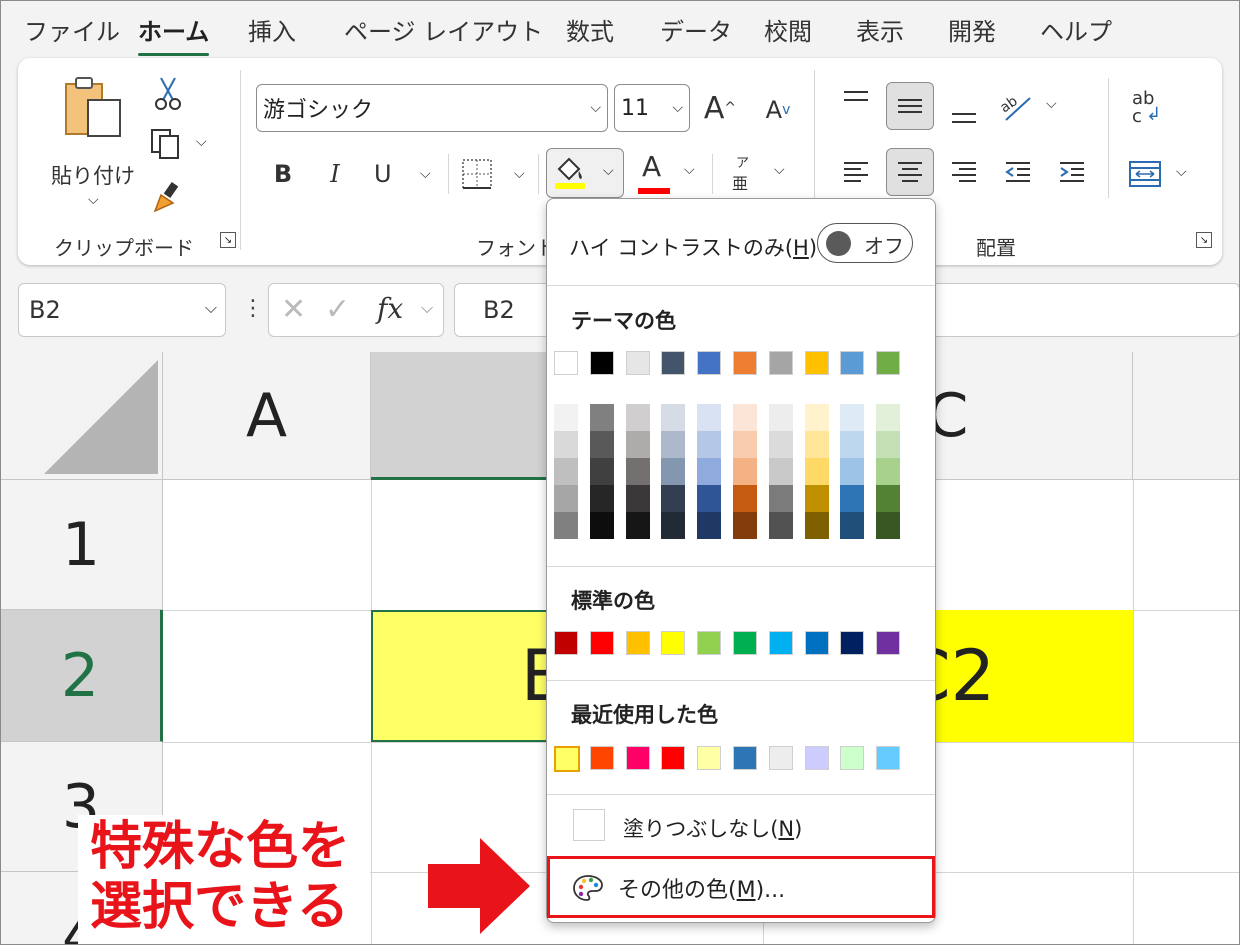 Image resolution: width=1240 pixels, height=945 pixels. Describe the element at coordinates (788, 29) in the screenshot. I see `tab-review: 校閲` at that location.